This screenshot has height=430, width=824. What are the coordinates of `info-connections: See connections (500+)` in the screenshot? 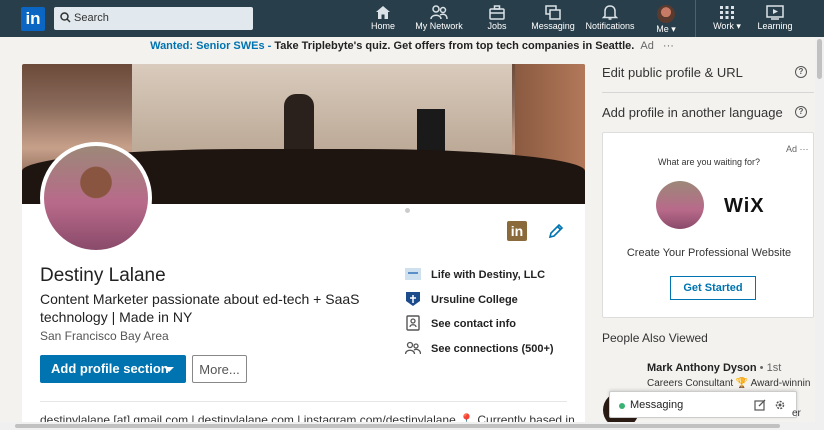 It's located at (495, 352).